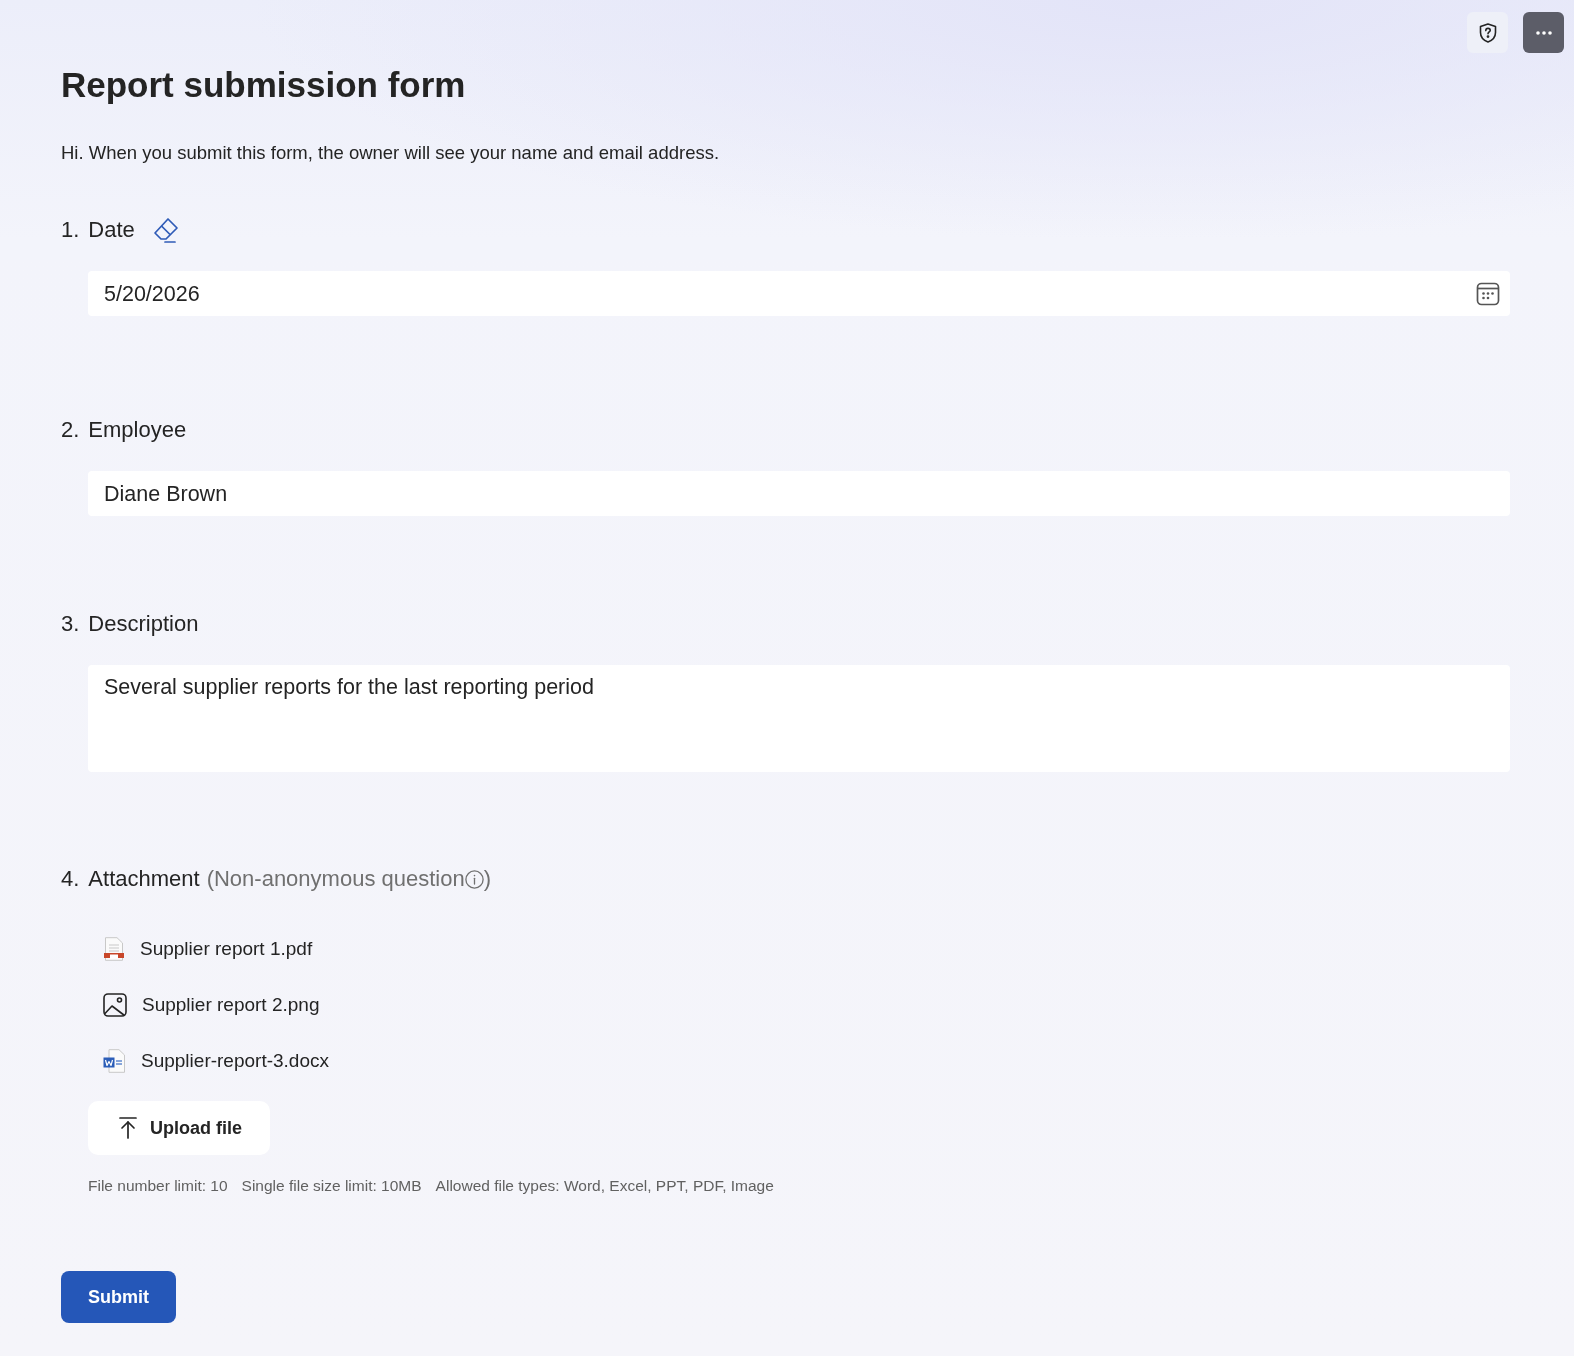 The height and width of the screenshot is (1356, 1574). What do you see at coordinates (487, 879) in the screenshot?
I see `question-note-close: )` at bounding box center [487, 879].